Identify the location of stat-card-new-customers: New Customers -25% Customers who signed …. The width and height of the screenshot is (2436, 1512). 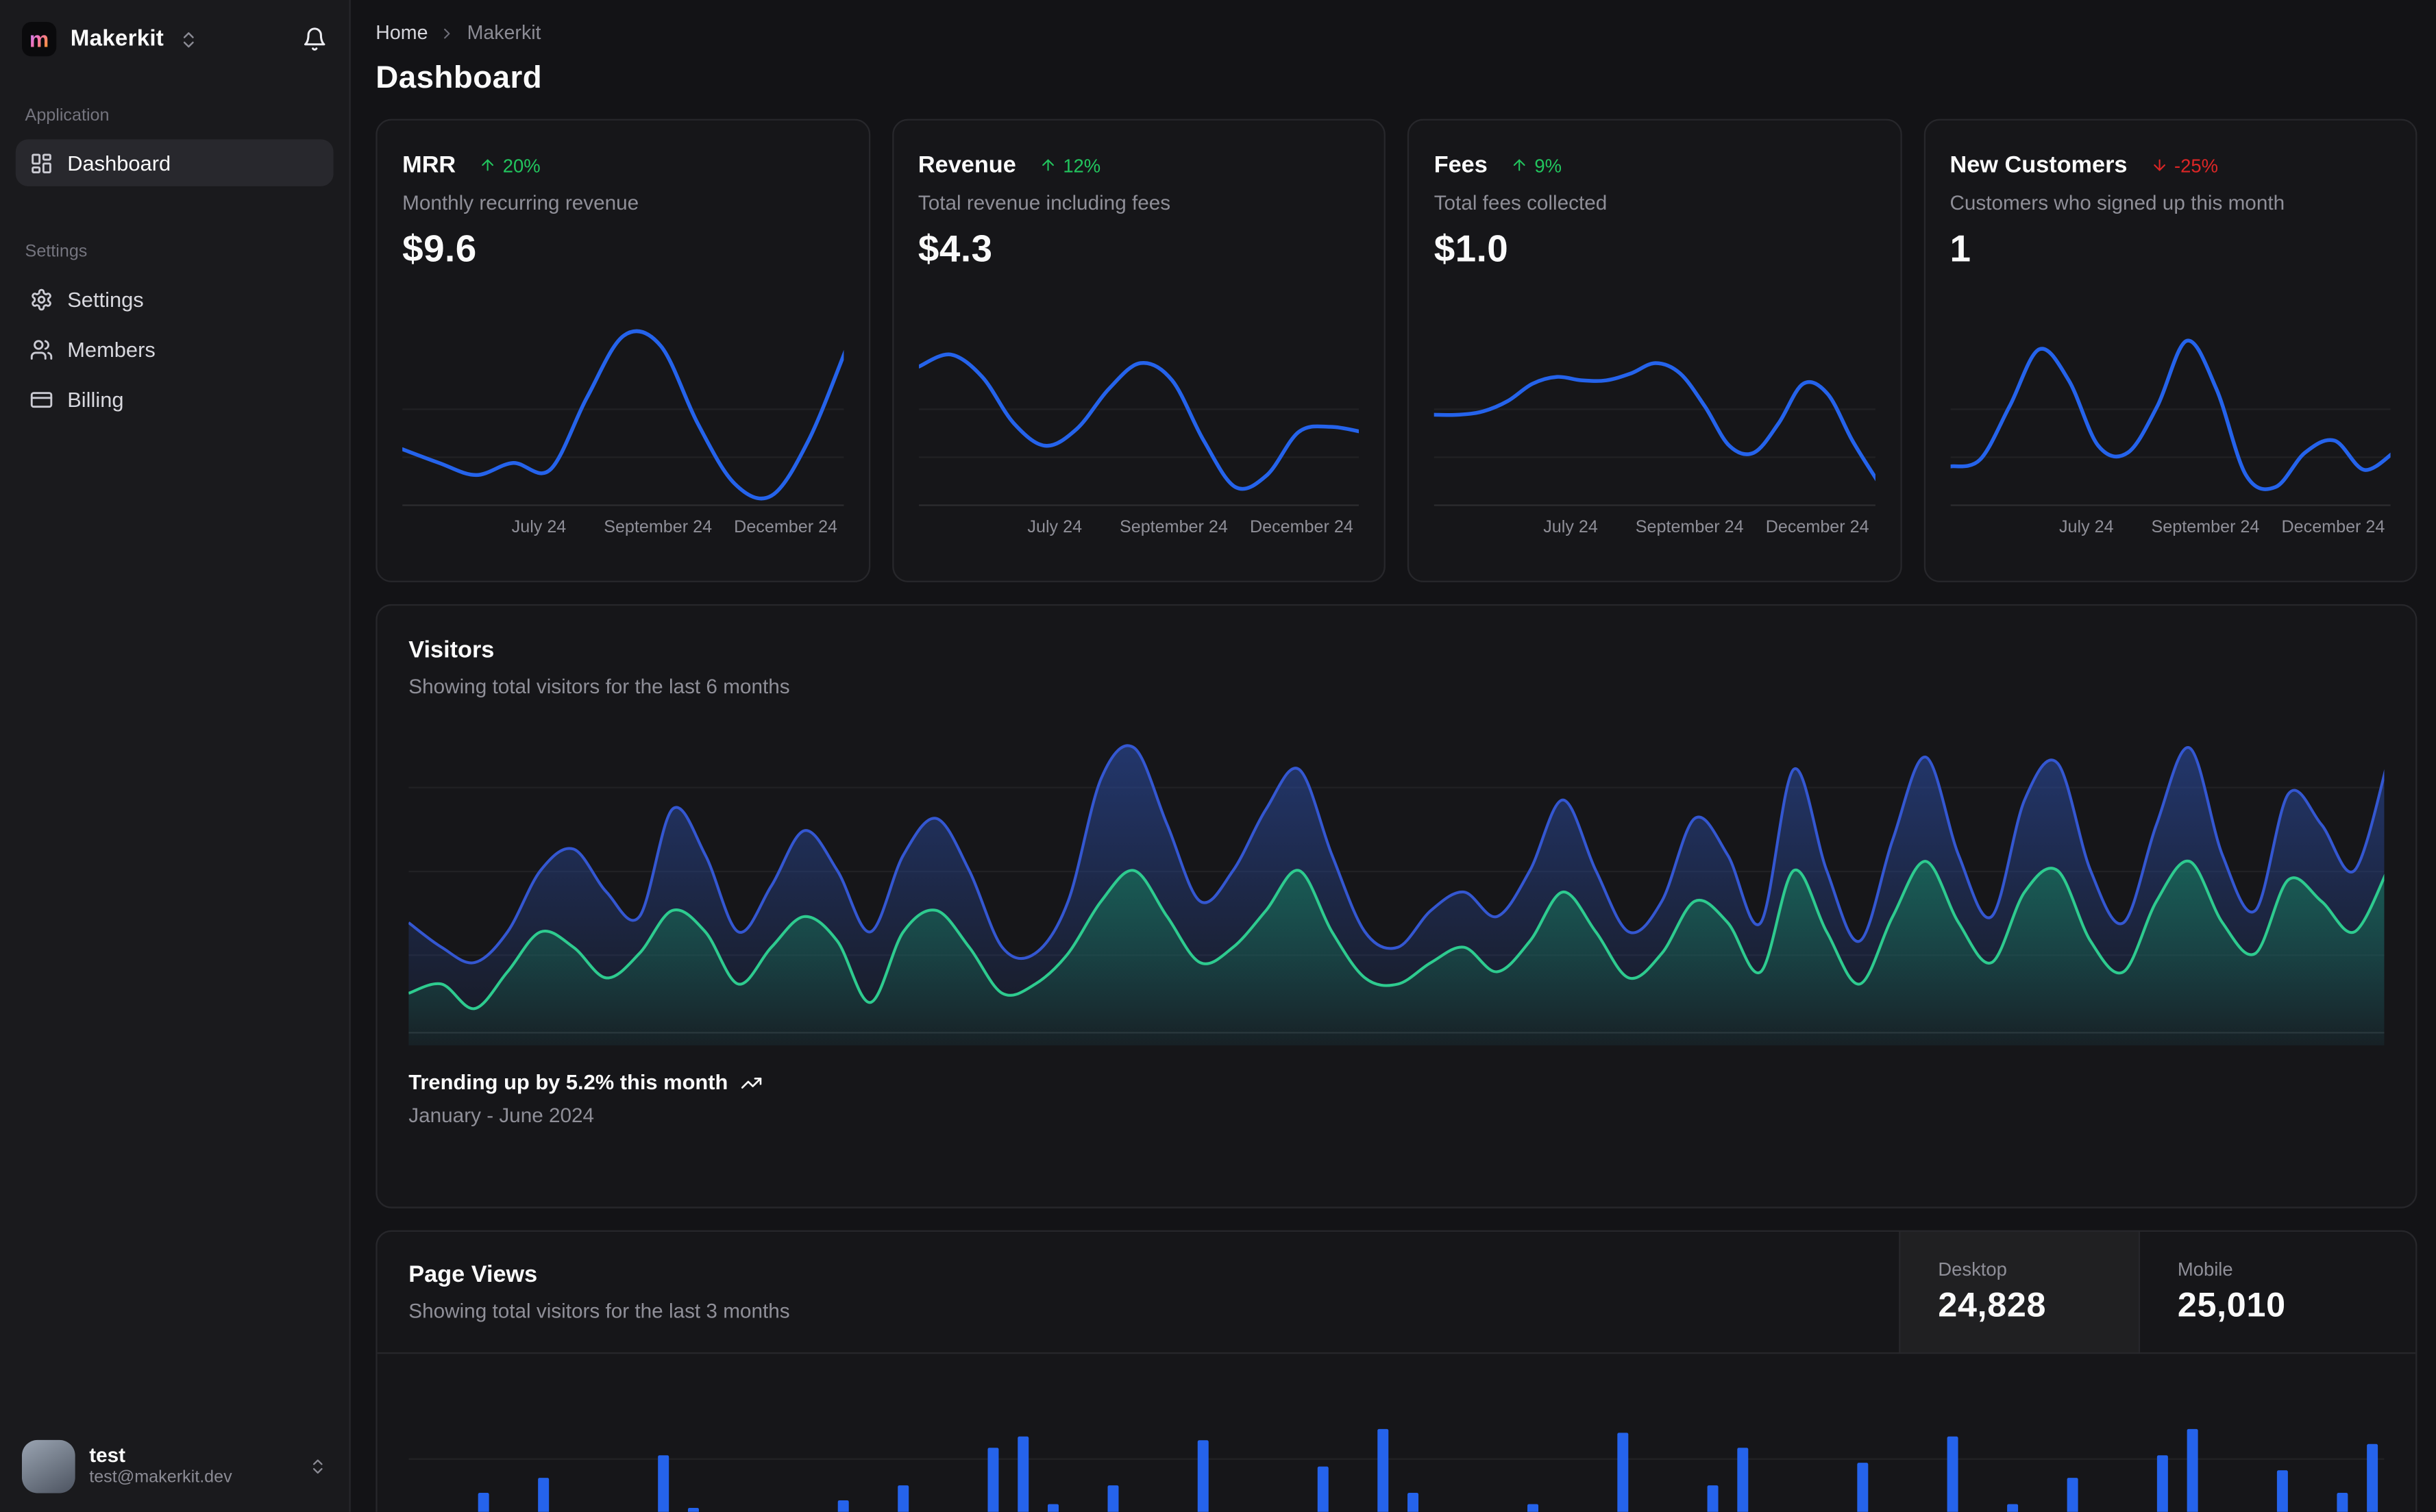
(2170, 350).